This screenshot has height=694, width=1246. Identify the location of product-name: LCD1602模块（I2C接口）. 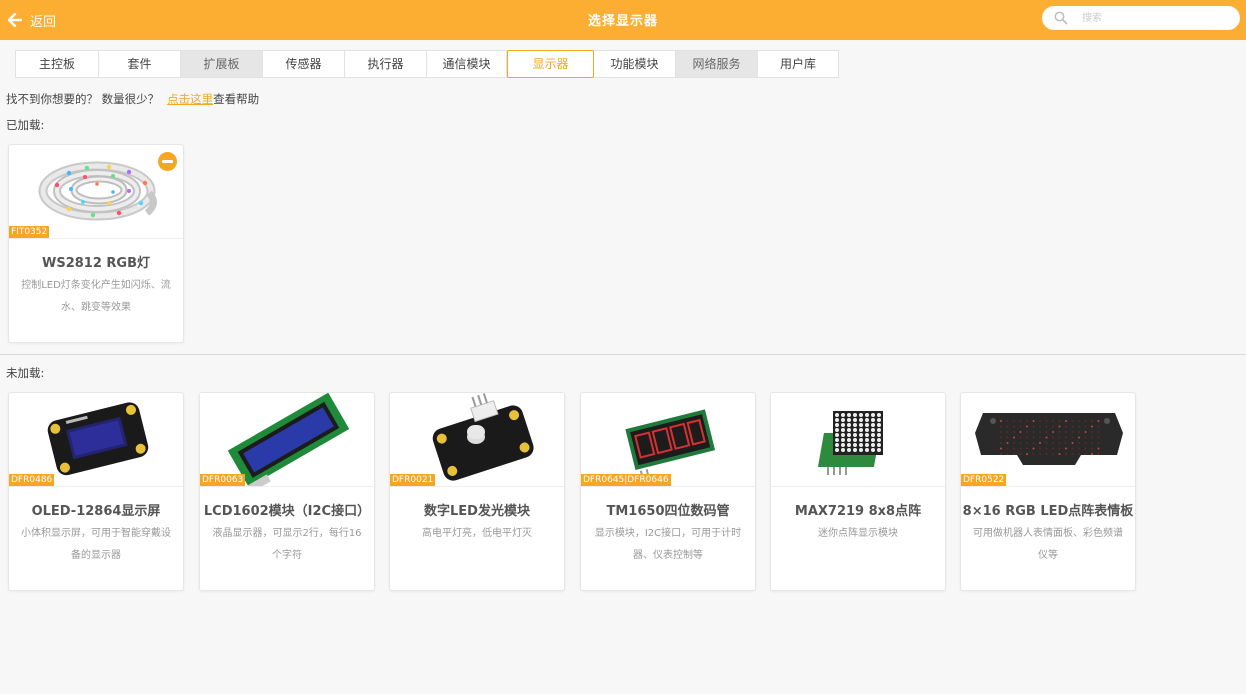
(287, 511).